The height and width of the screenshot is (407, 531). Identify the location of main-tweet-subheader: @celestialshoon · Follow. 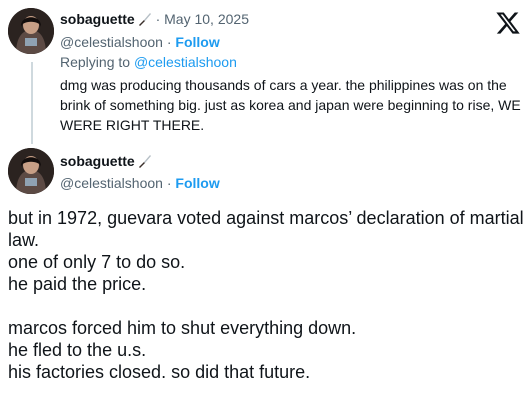
(140, 183).